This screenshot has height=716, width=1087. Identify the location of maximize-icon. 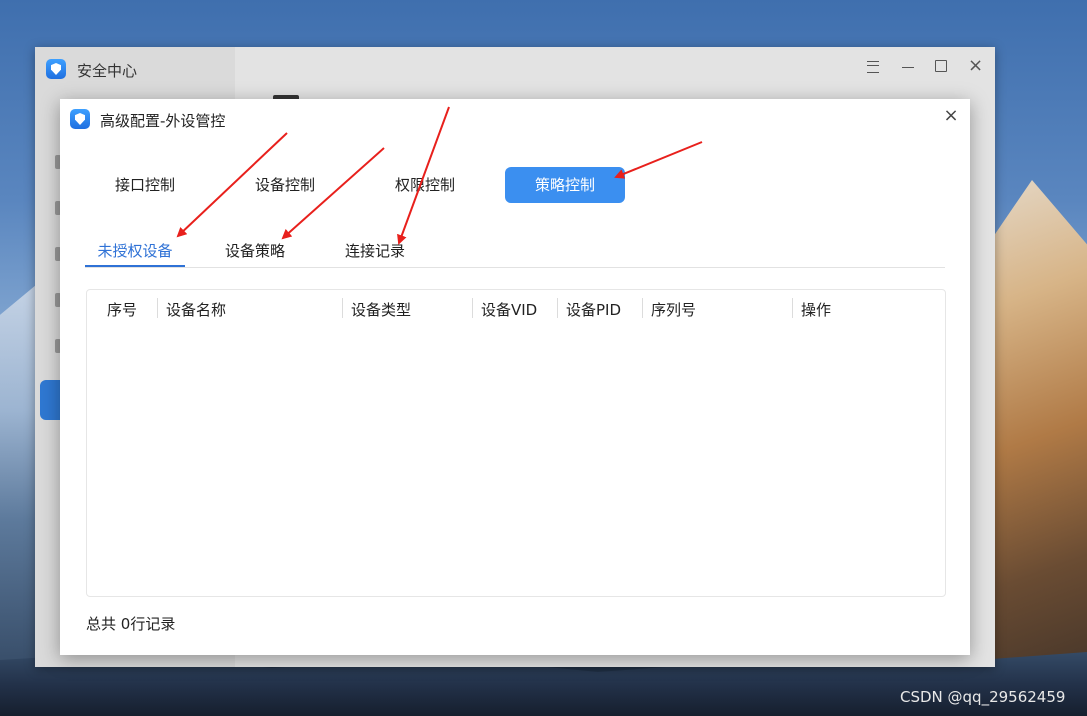
(941, 66).